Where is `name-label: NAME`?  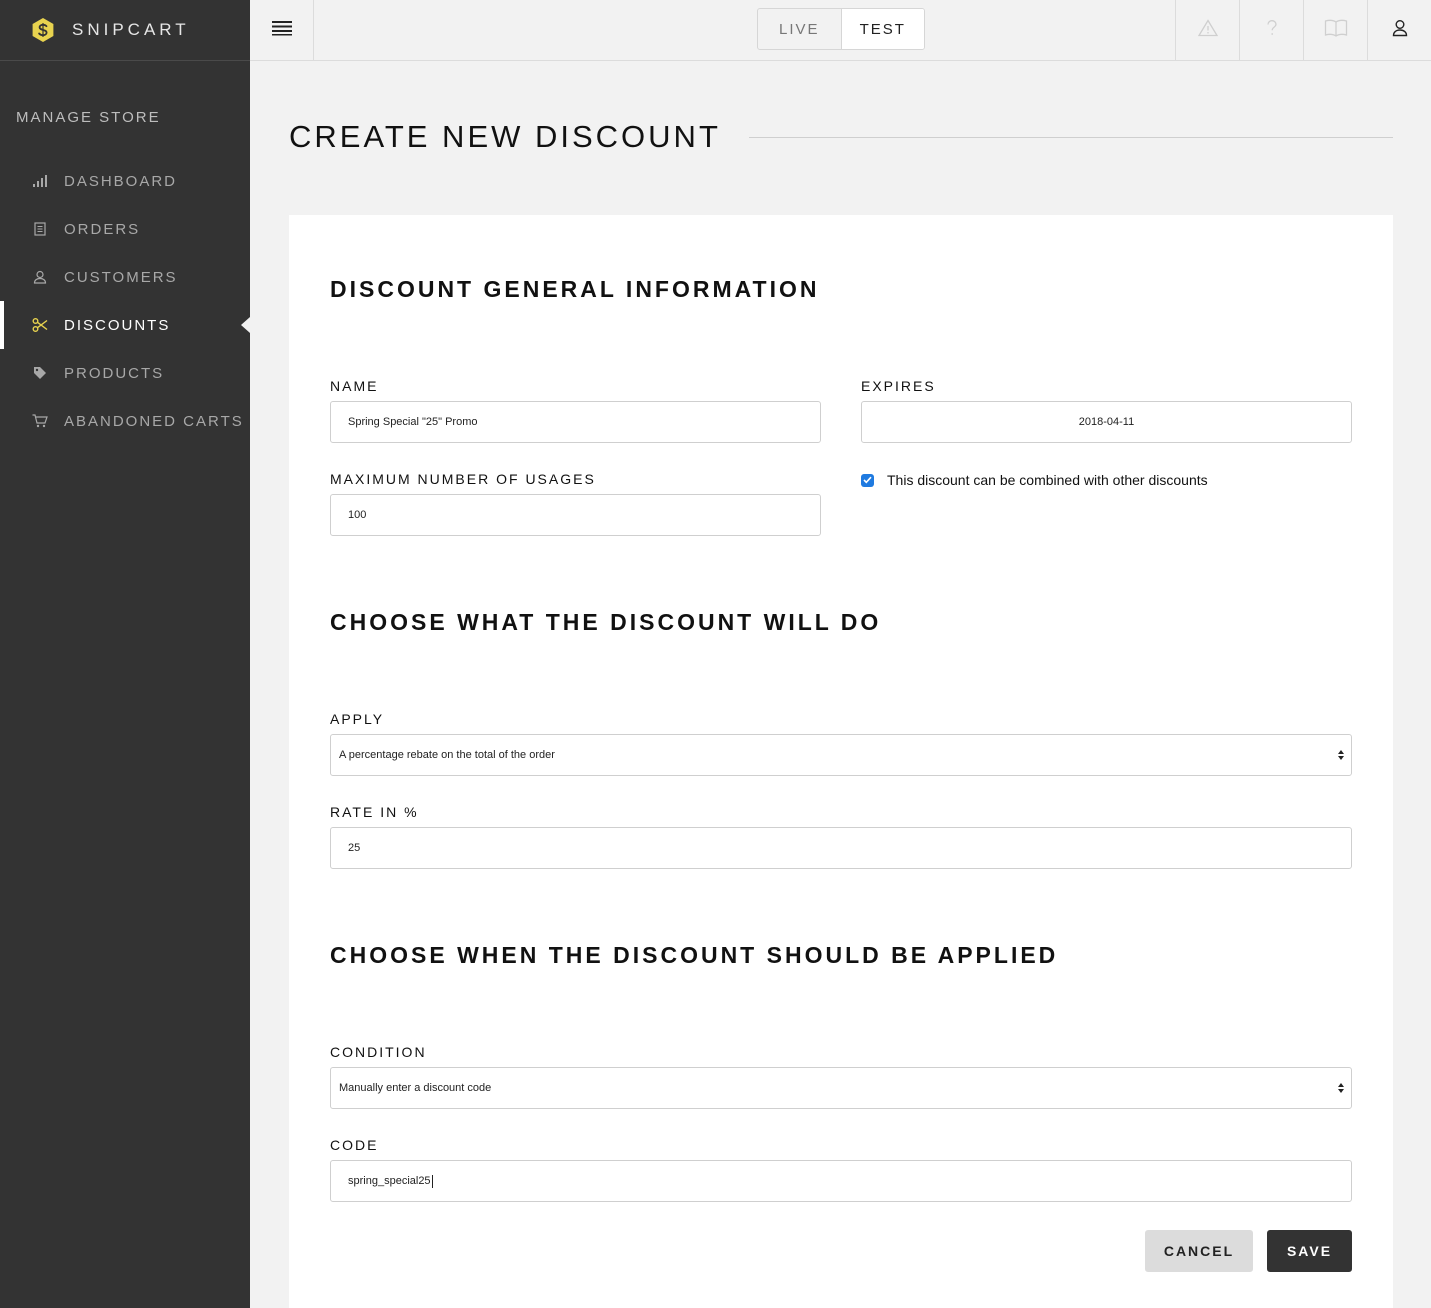 name-label: NAME is located at coordinates (354, 386).